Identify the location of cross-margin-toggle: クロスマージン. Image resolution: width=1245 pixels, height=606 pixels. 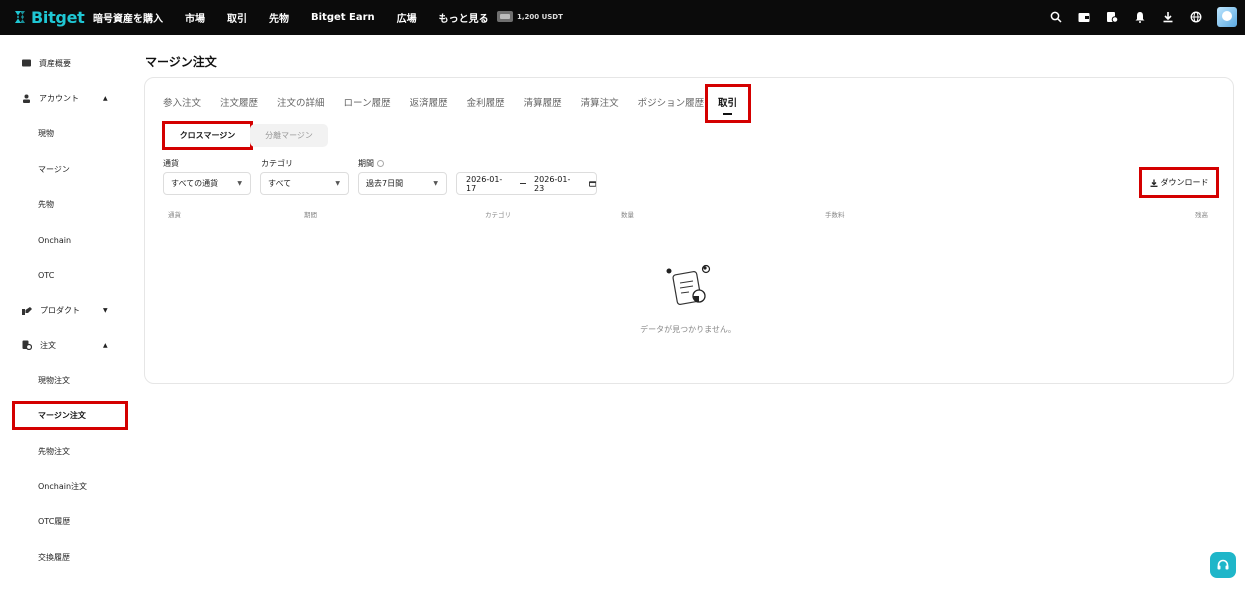
(207, 135).